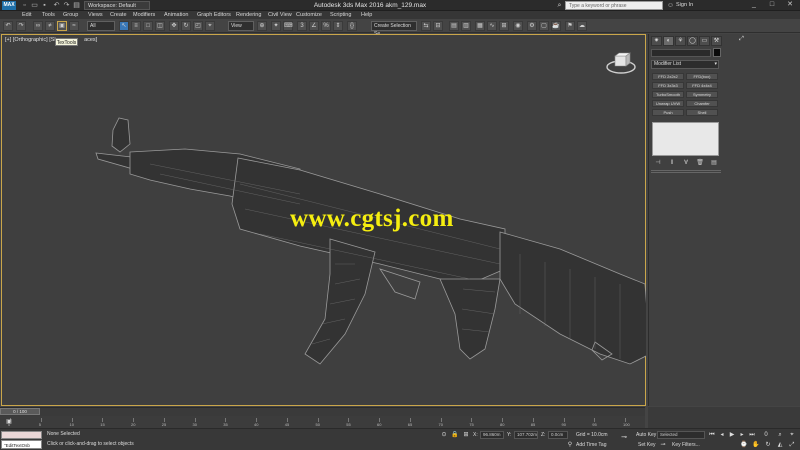 This screenshot has width=800, height=450. Describe the element at coordinates (792, 435) in the screenshot. I see `zoom-all-icon: ⌖` at that location.